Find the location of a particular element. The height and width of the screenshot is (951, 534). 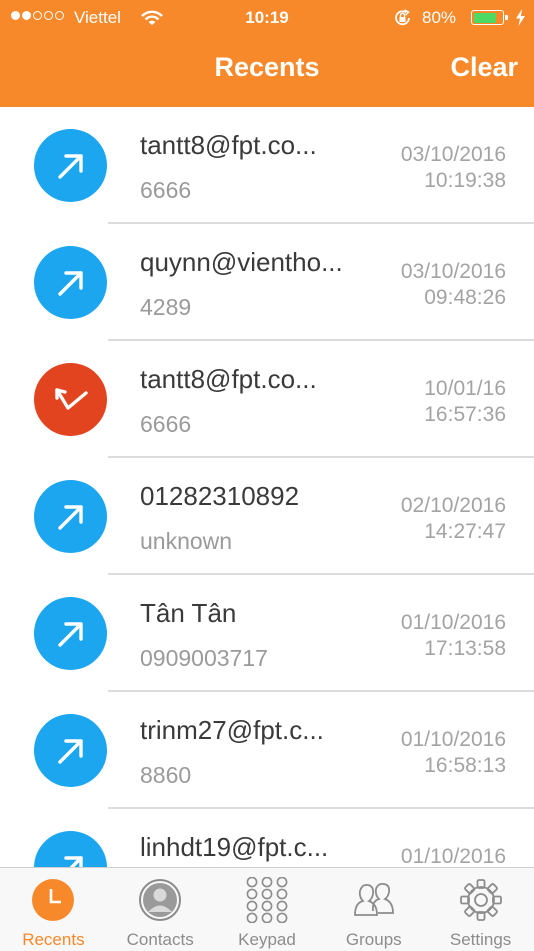

call-row: tantt8@fpt.co... 6666 03/10/2016 10:19:38 is located at coordinates (267, 165).